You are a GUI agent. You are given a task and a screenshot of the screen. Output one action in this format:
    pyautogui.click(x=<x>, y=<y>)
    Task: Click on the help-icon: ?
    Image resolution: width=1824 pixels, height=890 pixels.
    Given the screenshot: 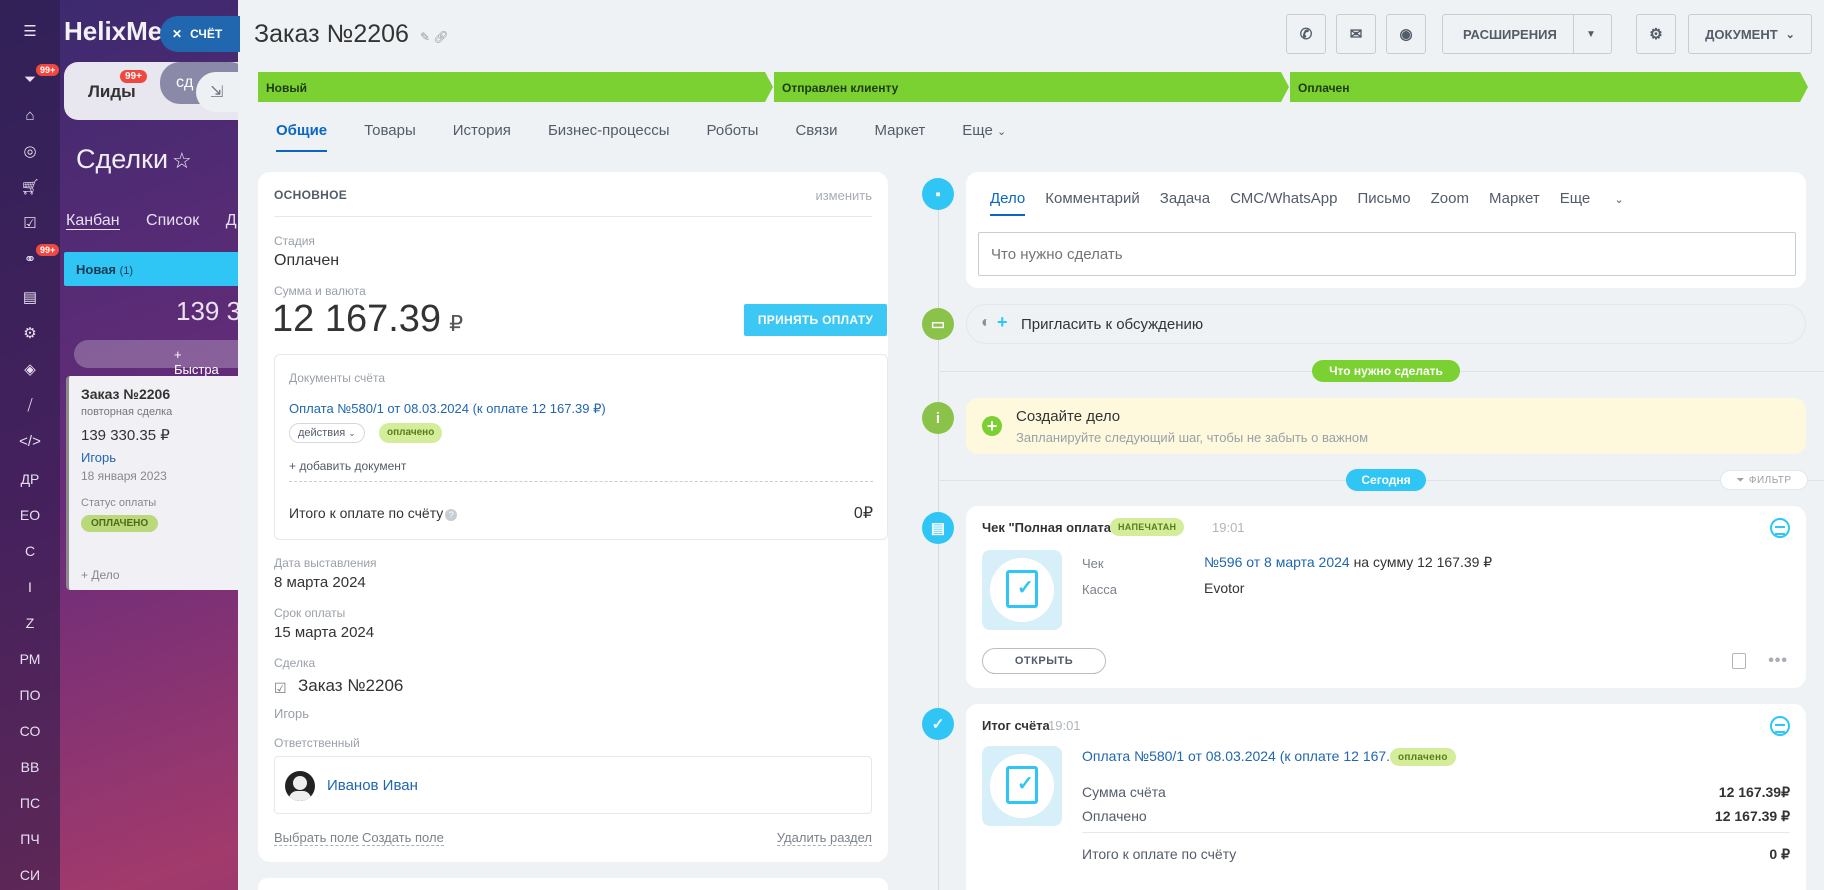 What is the action you would take?
    pyautogui.click(x=451, y=515)
    